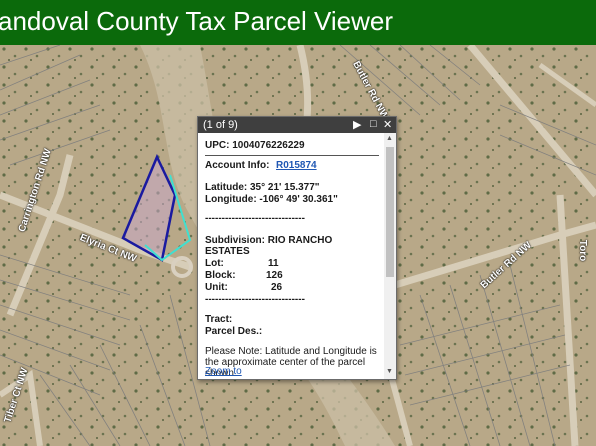 This screenshot has width=596, height=446. What do you see at coordinates (389, 371) in the screenshot?
I see `scroll-down-icon: ▼` at bounding box center [389, 371].